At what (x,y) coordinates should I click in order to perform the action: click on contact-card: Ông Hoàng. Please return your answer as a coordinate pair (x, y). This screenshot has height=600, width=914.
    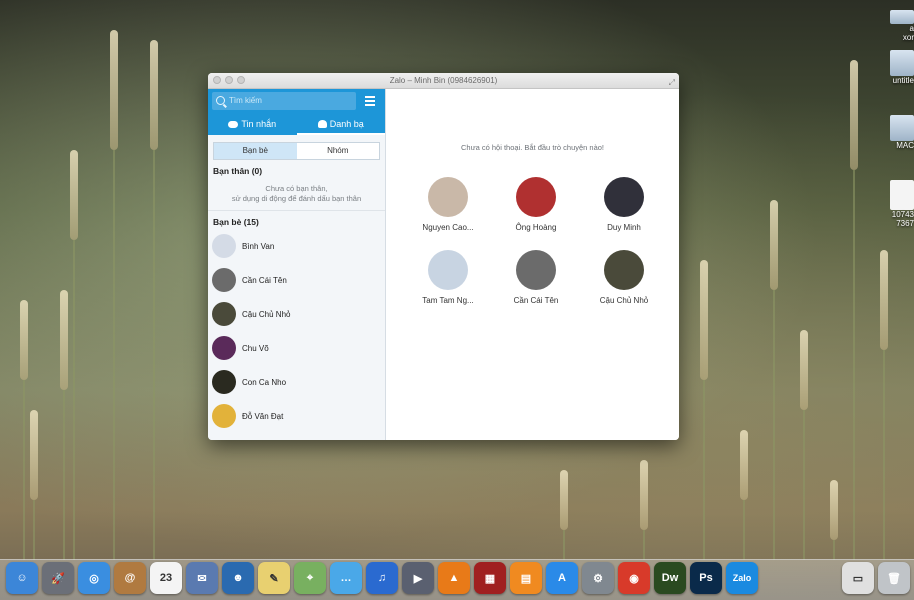
    Looking at the image, I should click on (536, 204).